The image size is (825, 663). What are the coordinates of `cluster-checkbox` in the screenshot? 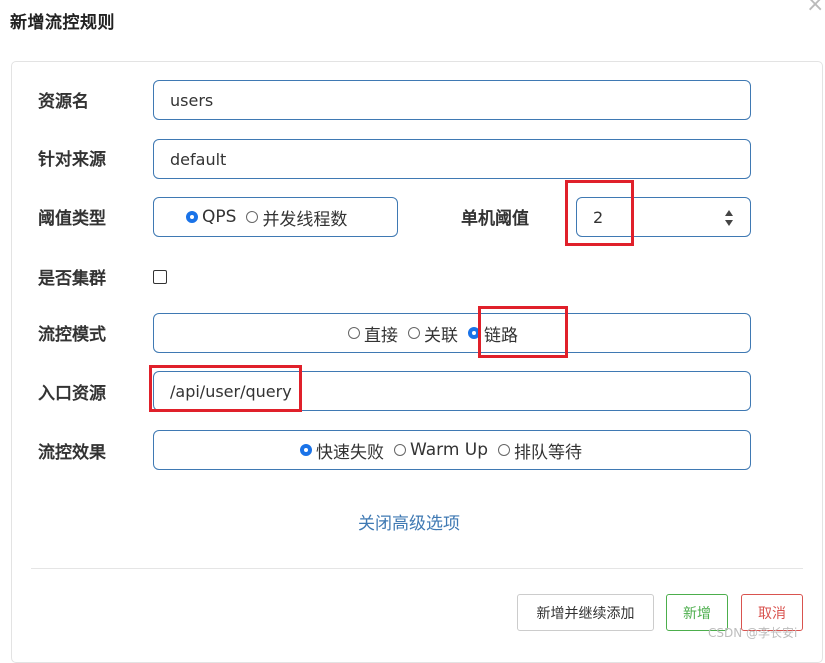 It's located at (160, 277).